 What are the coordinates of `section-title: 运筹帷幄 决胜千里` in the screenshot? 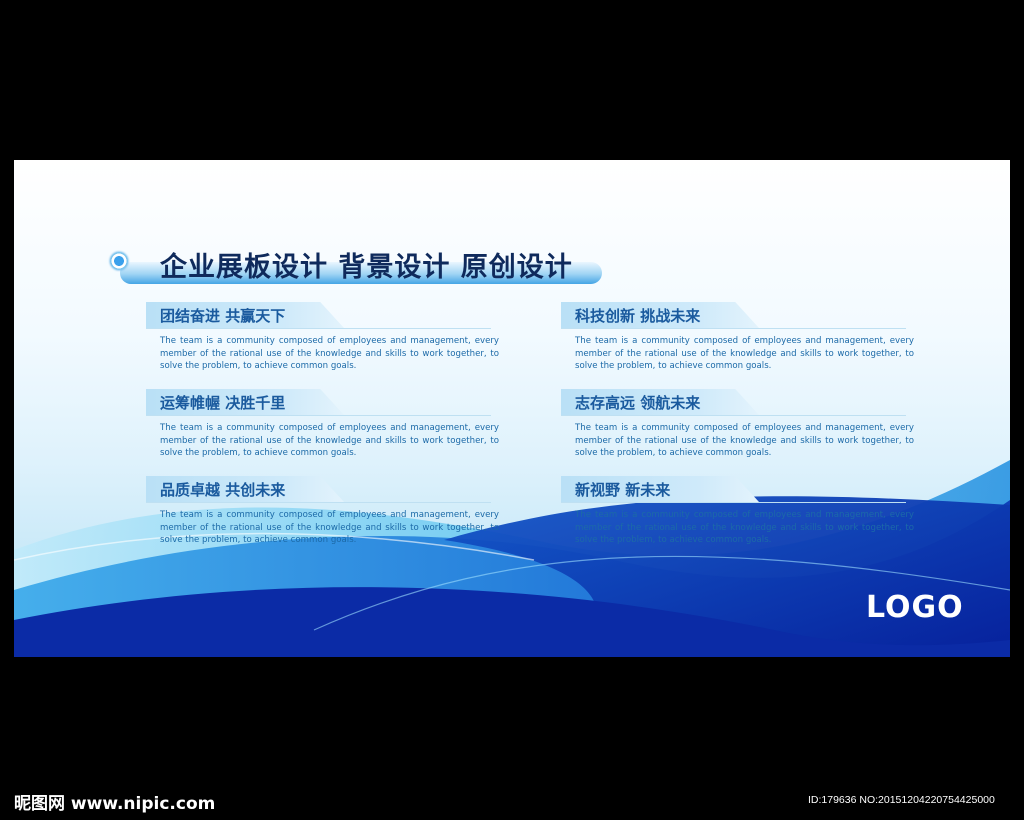 It's located at (223, 403).